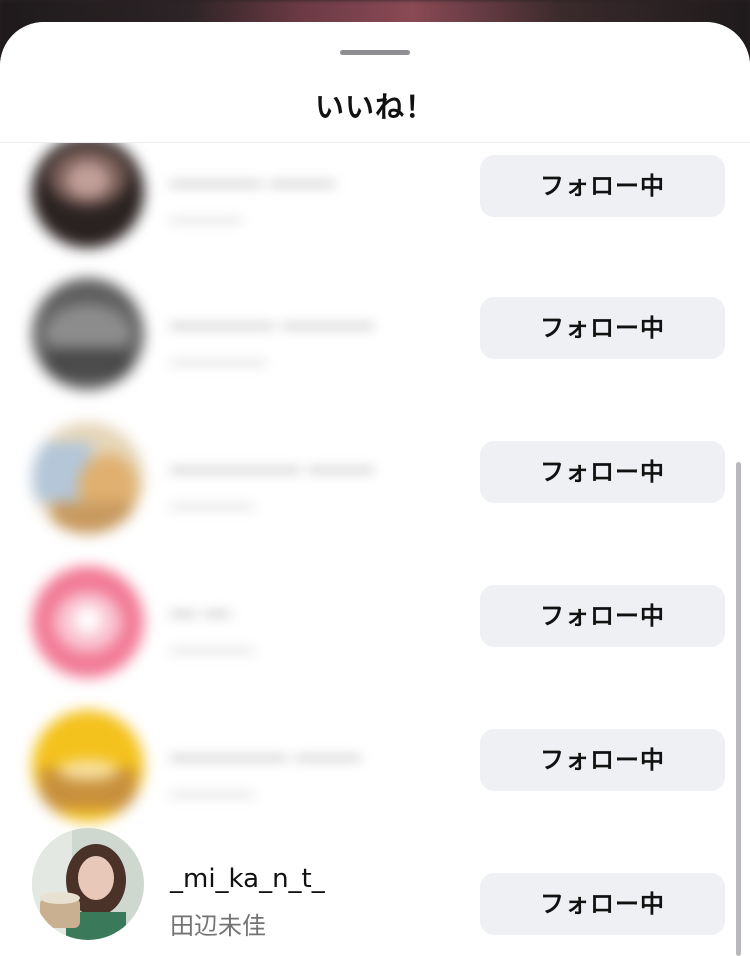 The image size is (750, 956). I want to click on username: __ __, so click(200, 601).